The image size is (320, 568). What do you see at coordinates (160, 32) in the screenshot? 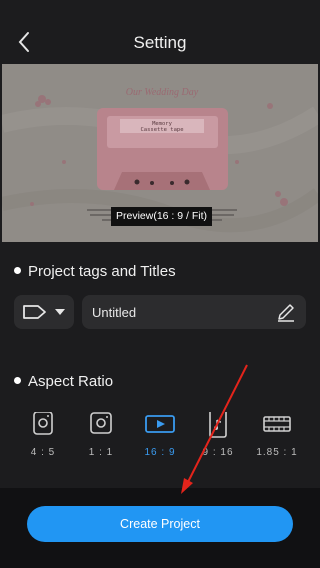
I see `header-bar: Setting` at bounding box center [160, 32].